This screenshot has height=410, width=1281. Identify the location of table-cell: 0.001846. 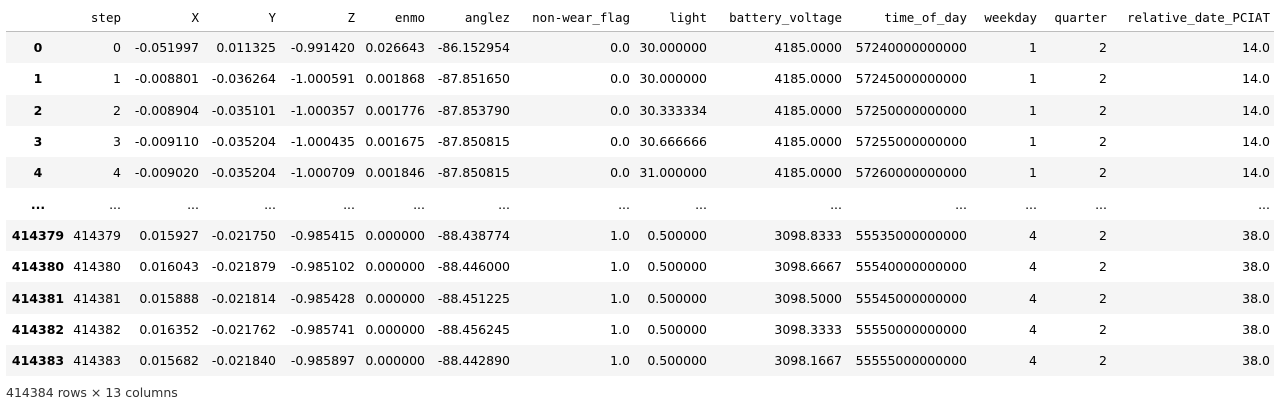
(395, 173).